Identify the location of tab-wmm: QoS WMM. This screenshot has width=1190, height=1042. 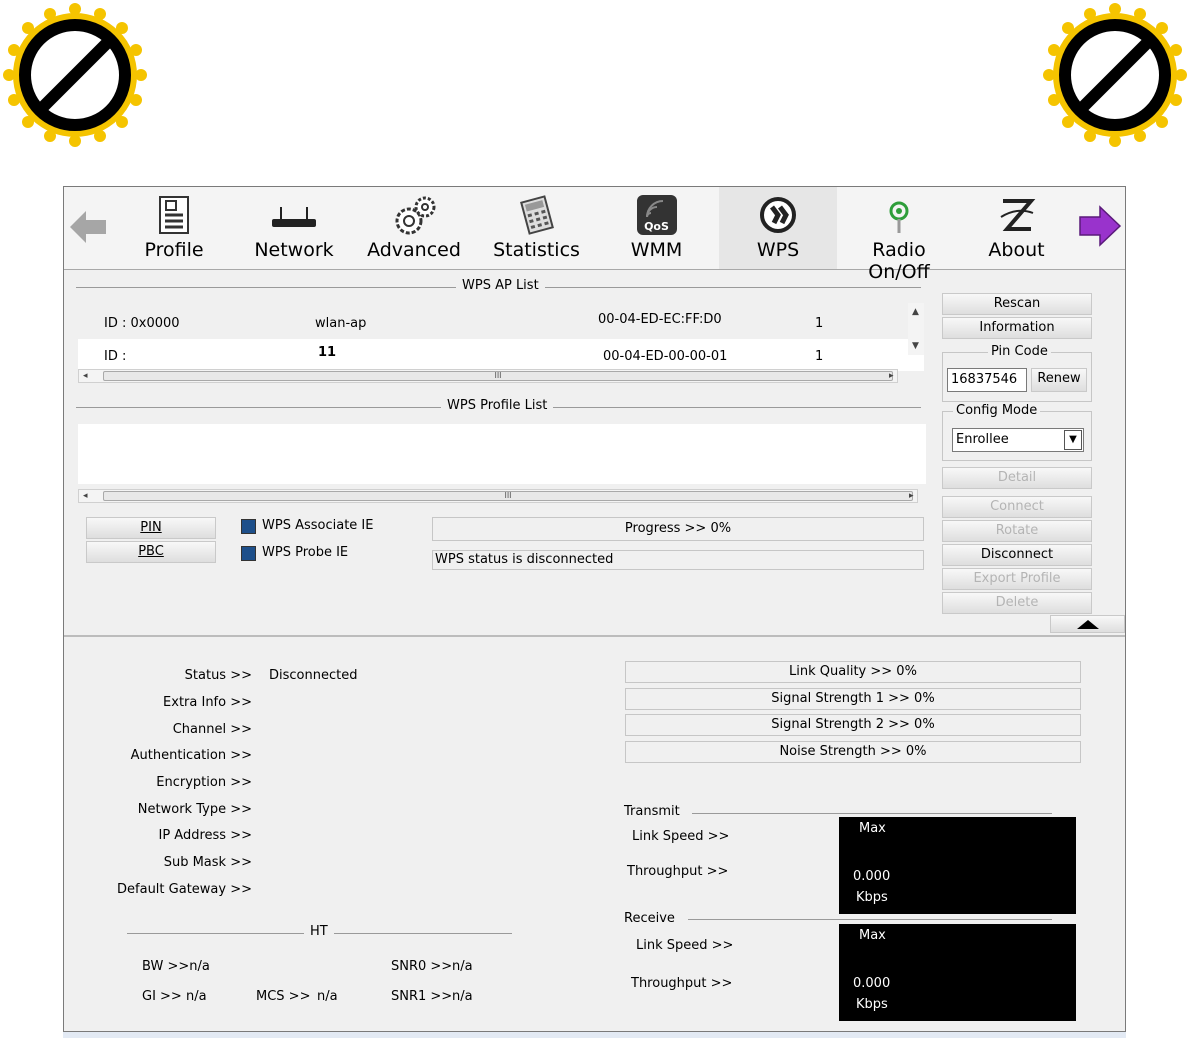
(656, 228).